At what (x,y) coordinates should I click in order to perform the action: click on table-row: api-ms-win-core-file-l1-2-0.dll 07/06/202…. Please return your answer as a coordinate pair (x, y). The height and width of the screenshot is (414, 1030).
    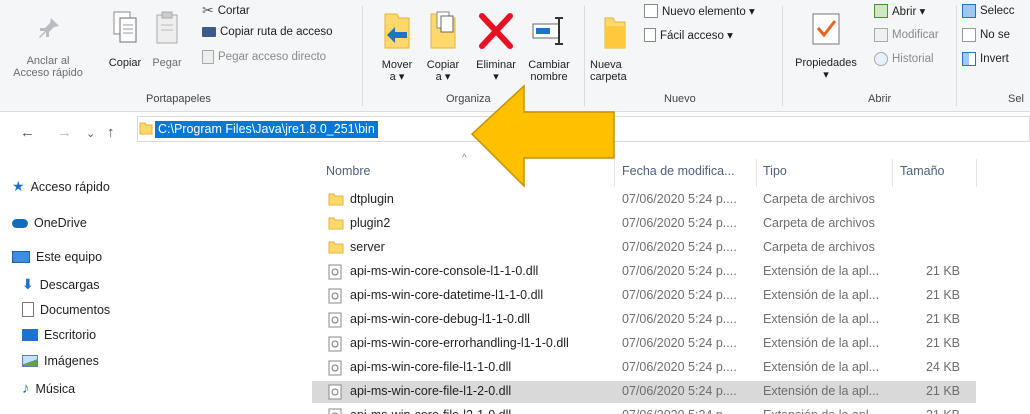
    Looking at the image, I should click on (644, 392).